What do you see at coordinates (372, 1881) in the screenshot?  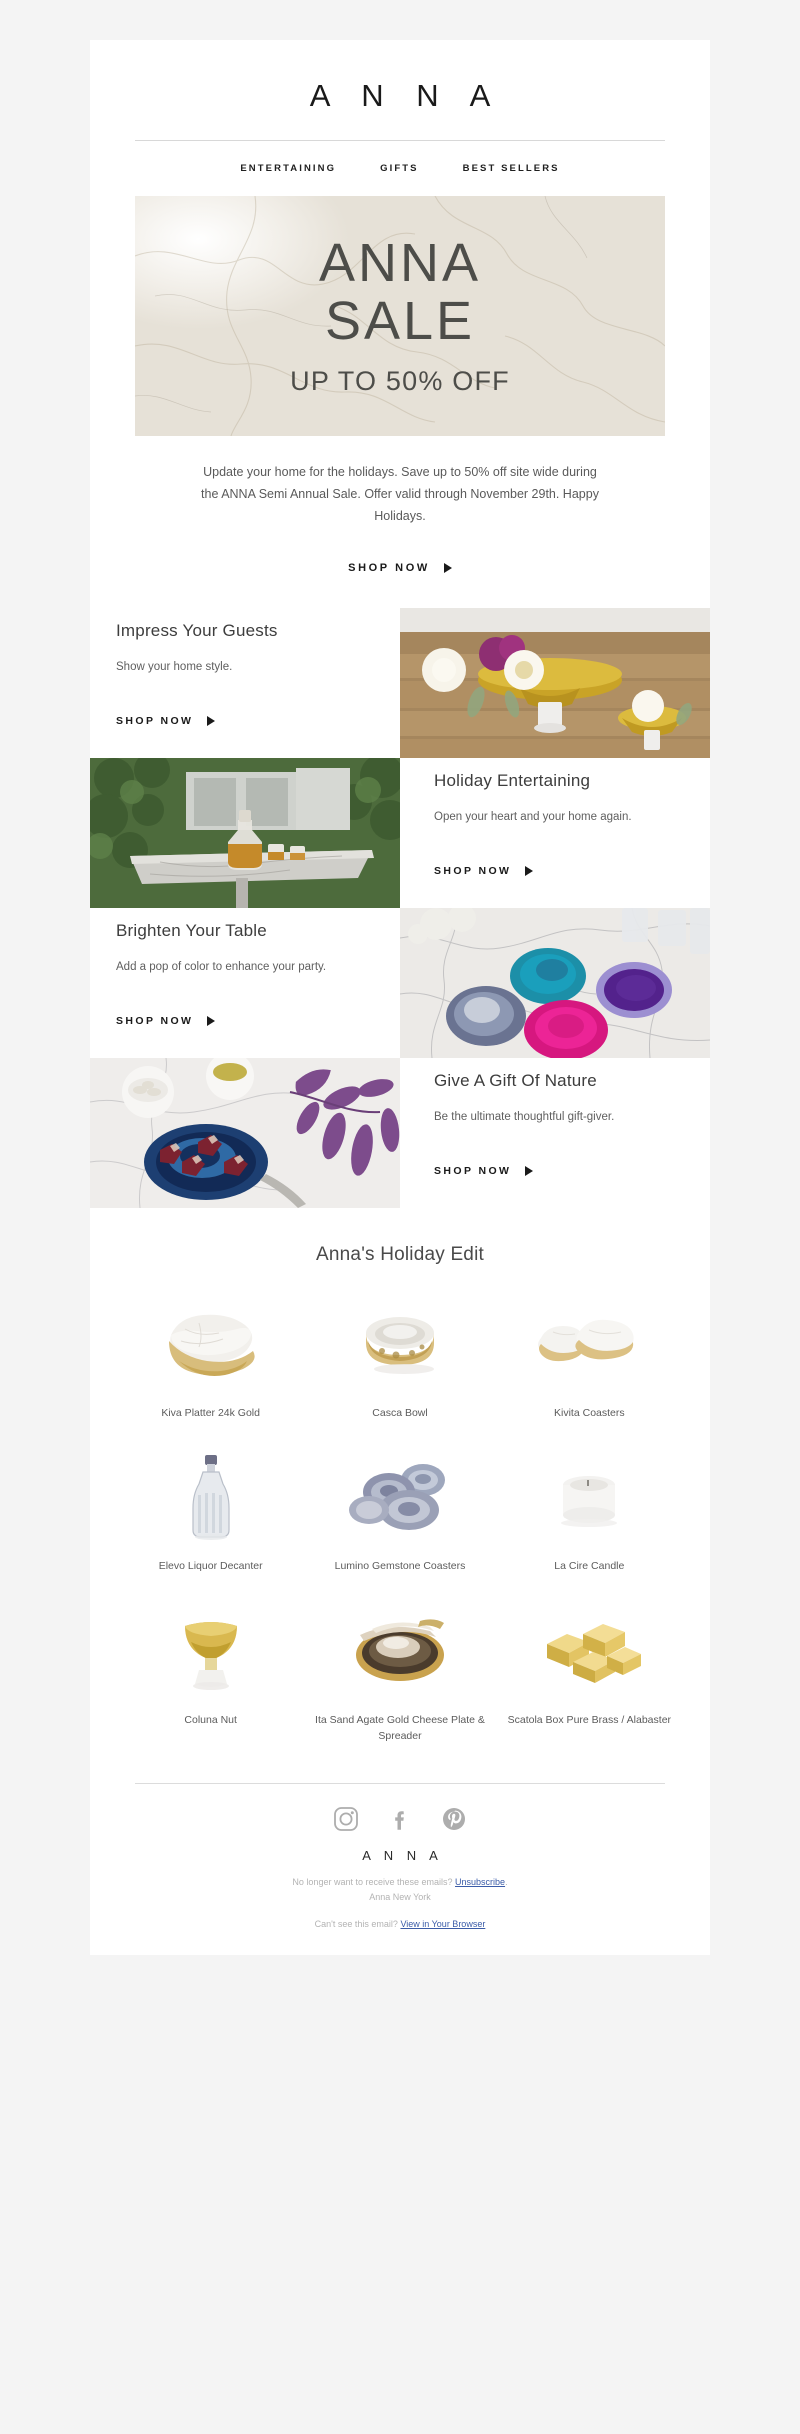 I see `unsubscribe-prefix: No longer want to receive these emails?` at bounding box center [372, 1881].